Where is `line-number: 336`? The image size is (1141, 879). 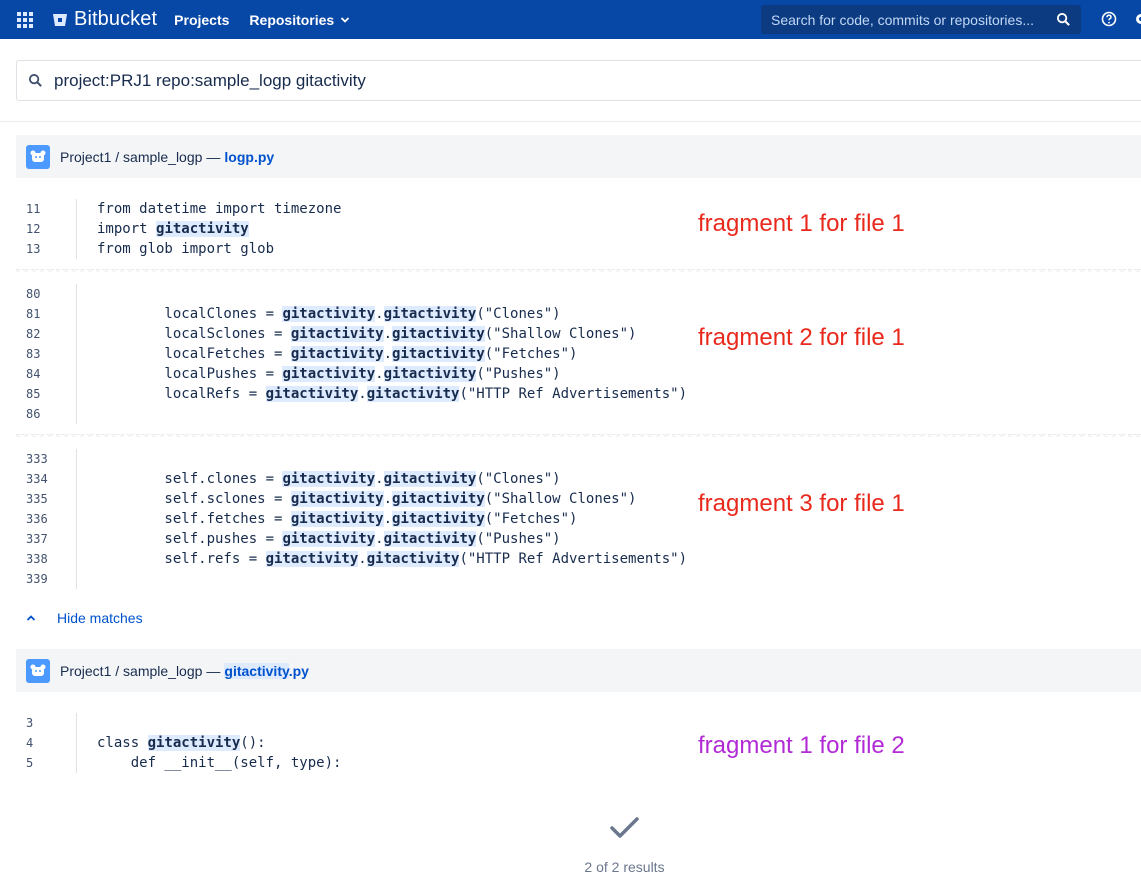 line-number: 336 is located at coordinates (46, 519).